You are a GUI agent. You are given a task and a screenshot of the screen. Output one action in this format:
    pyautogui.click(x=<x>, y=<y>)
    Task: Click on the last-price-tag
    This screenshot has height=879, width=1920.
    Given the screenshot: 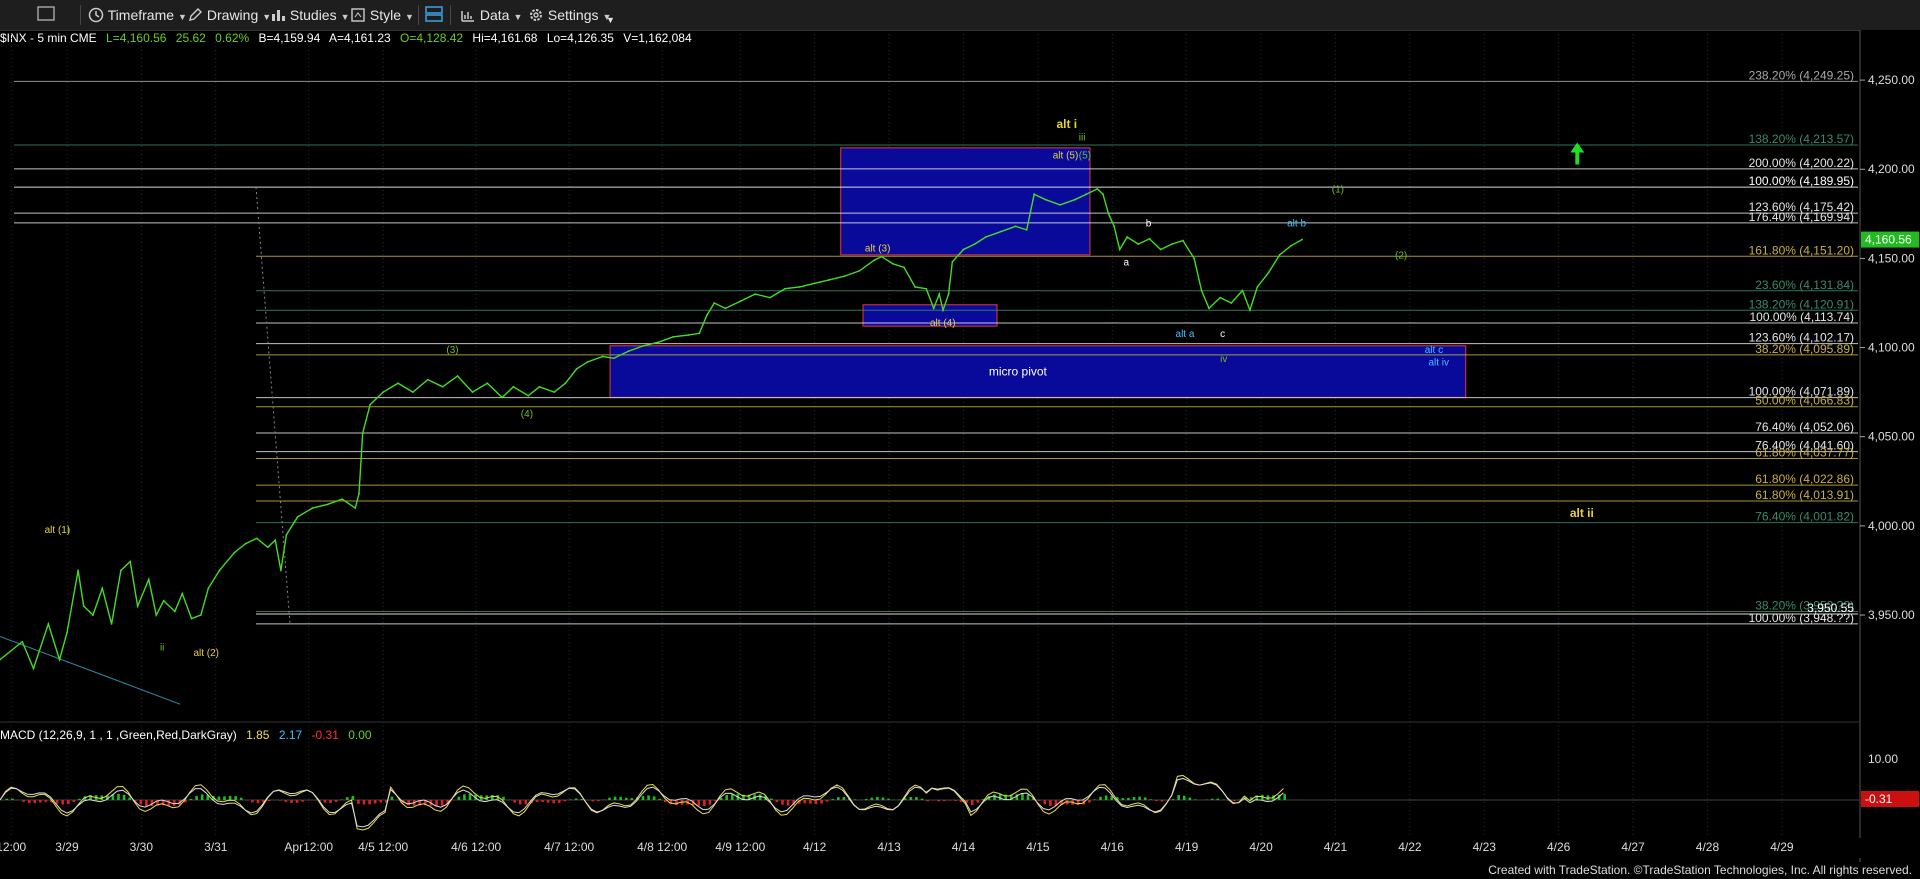 What is the action you would take?
    pyautogui.click(x=1890, y=239)
    